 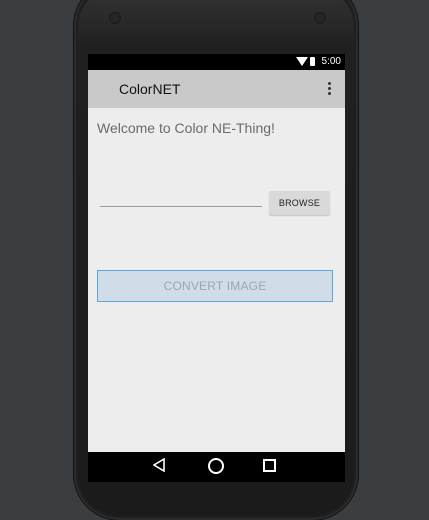 What do you see at coordinates (159, 465) in the screenshot?
I see `back-icon` at bounding box center [159, 465].